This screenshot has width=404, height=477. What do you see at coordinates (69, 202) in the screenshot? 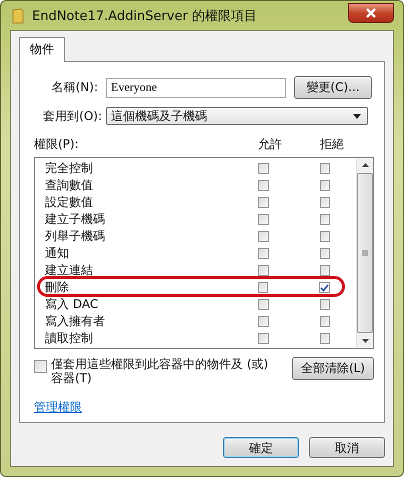
I see `permission-name: 設定數值` at bounding box center [69, 202].